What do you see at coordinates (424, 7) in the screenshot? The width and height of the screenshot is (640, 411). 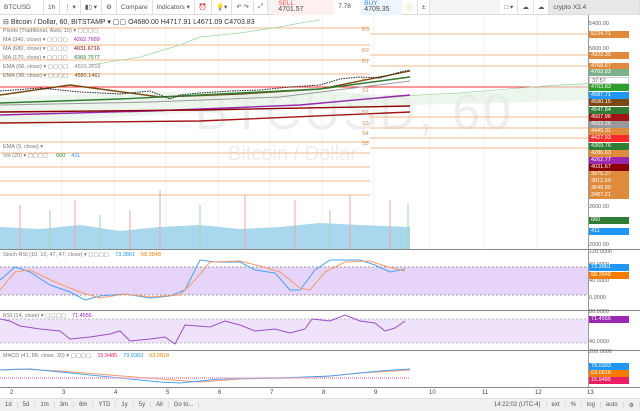 I see `zoom-plus-minus: ±` at bounding box center [424, 7].